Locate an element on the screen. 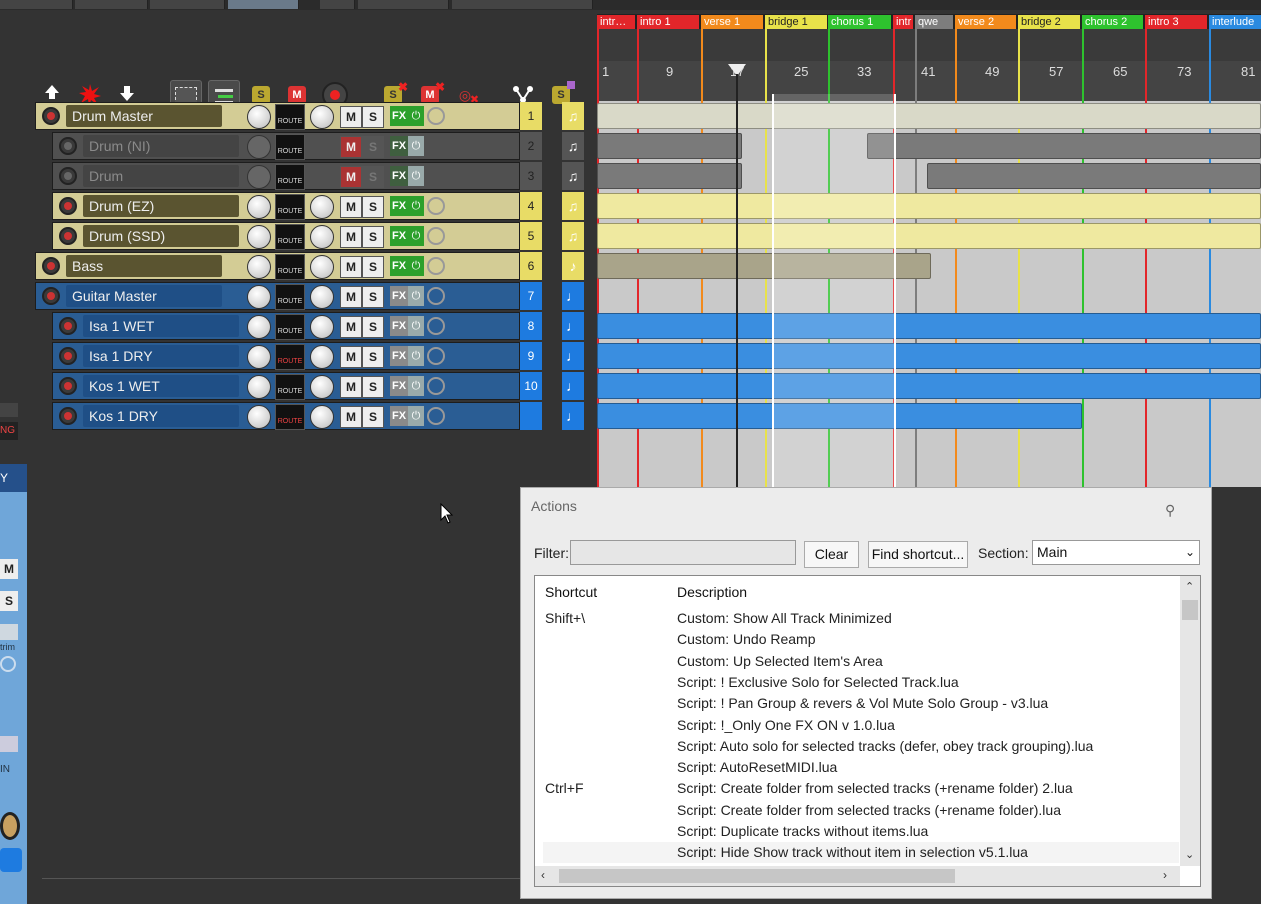  region-marker: verse 1 is located at coordinates (732, 22).